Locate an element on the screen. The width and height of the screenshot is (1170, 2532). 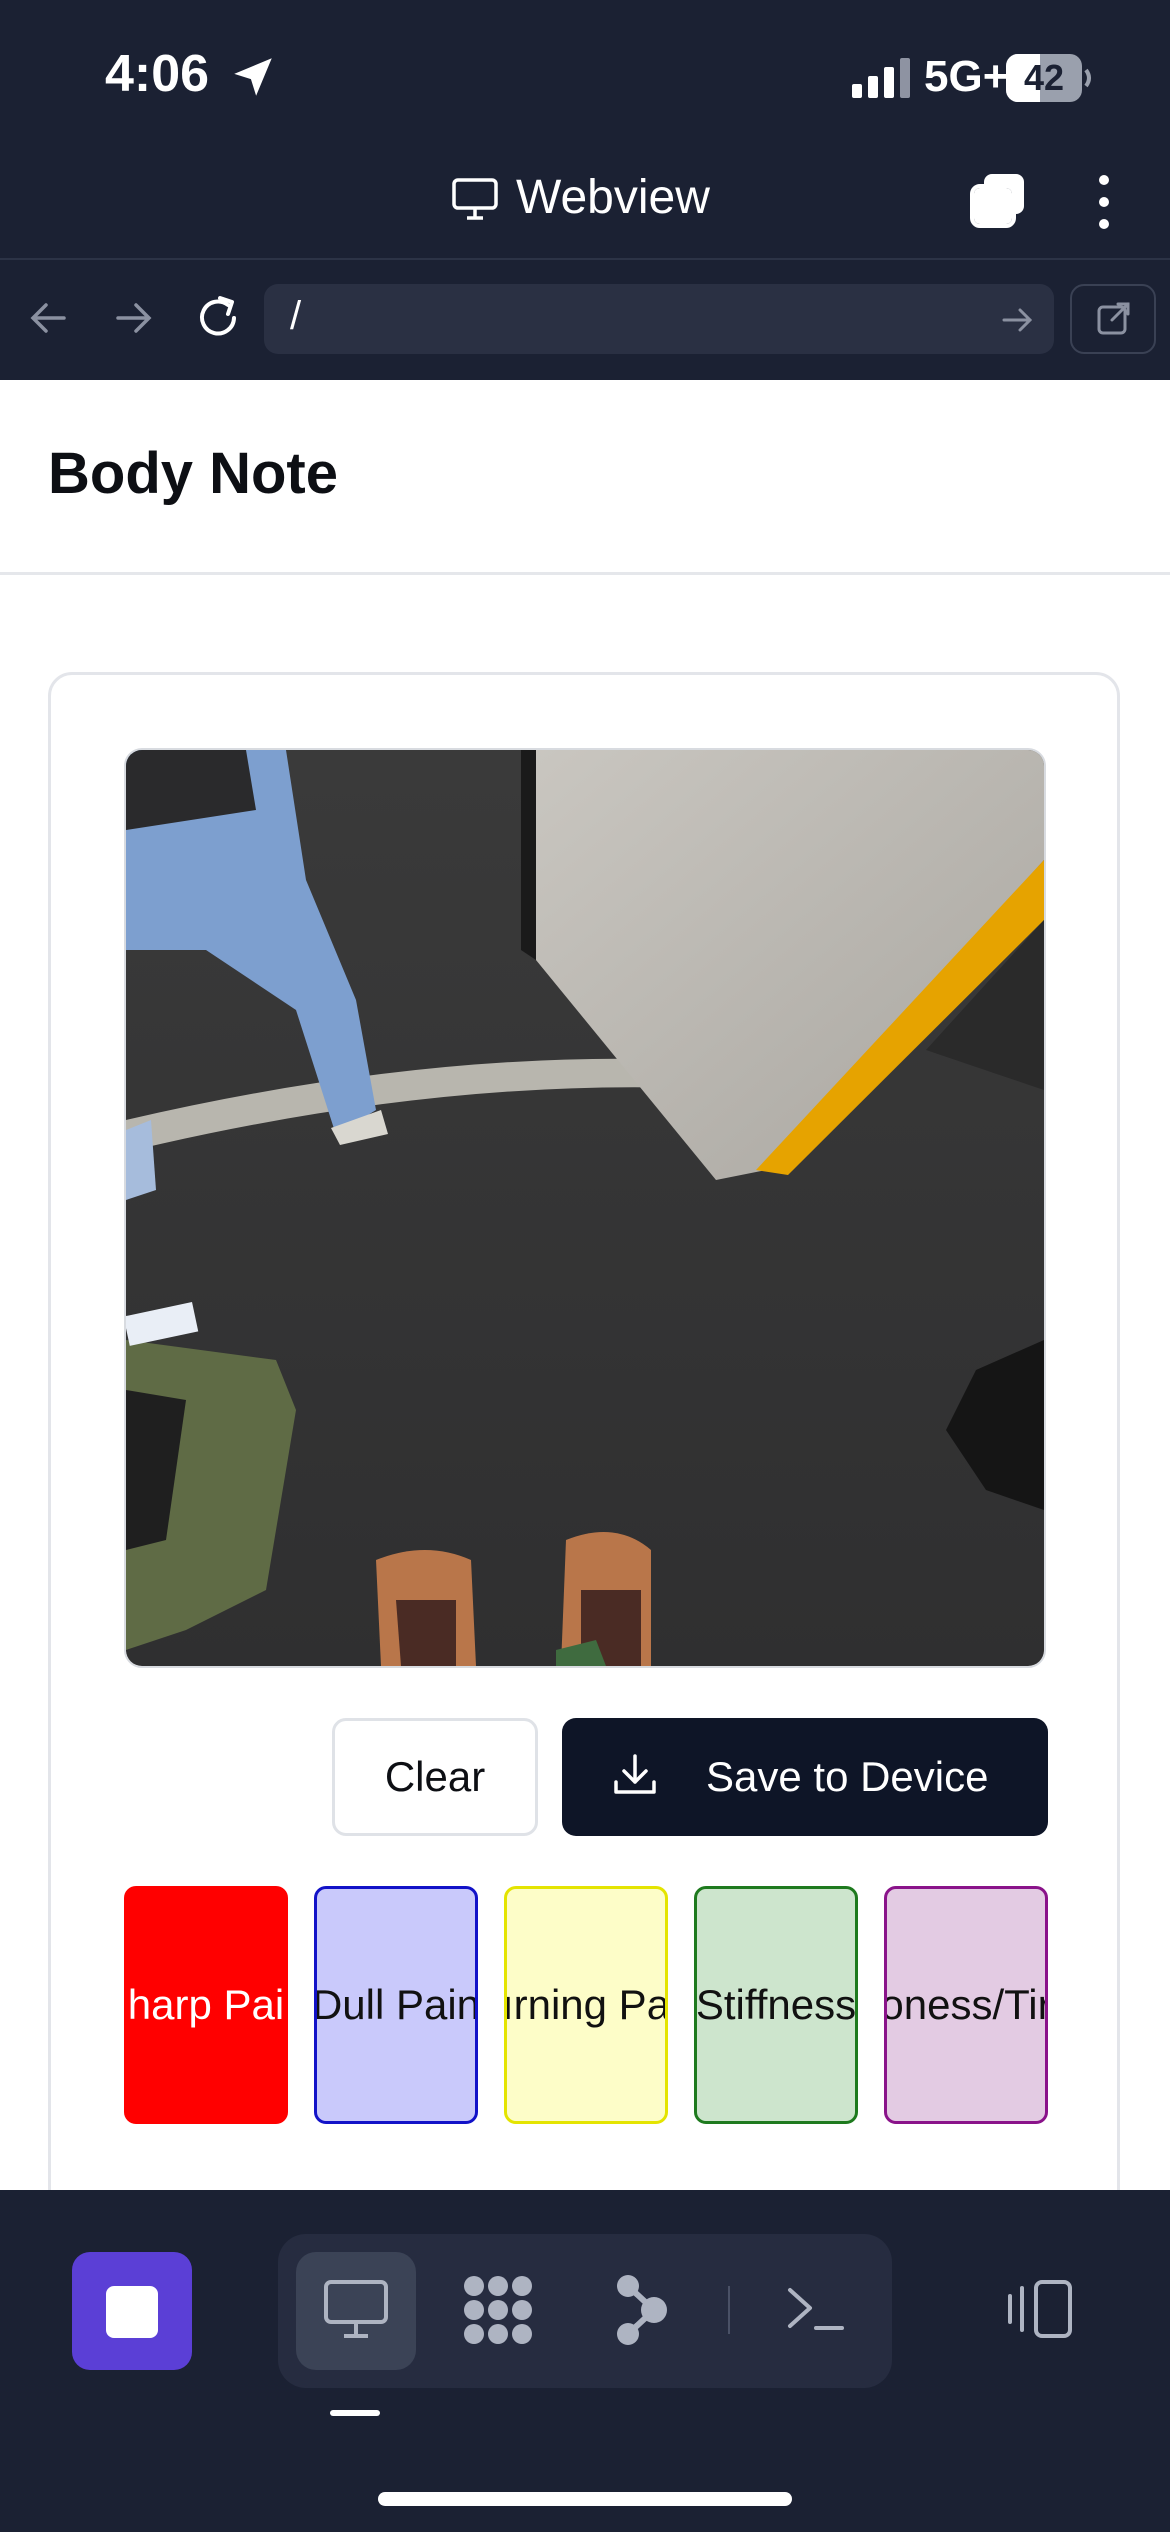
location-arrow-icon is located at coordinates (253, 77).